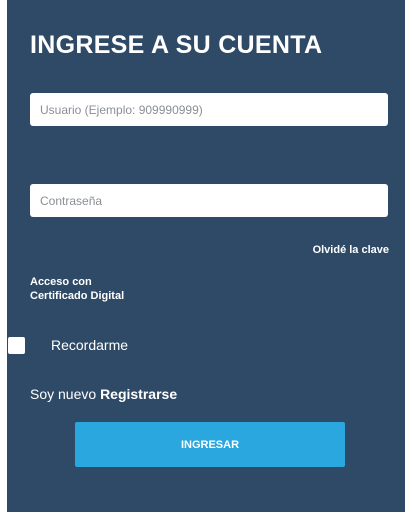  What do you see at coordinates (138, 394) in the screenshot?
I see `register-link: Registrarse` at bounding box center [138, 394].